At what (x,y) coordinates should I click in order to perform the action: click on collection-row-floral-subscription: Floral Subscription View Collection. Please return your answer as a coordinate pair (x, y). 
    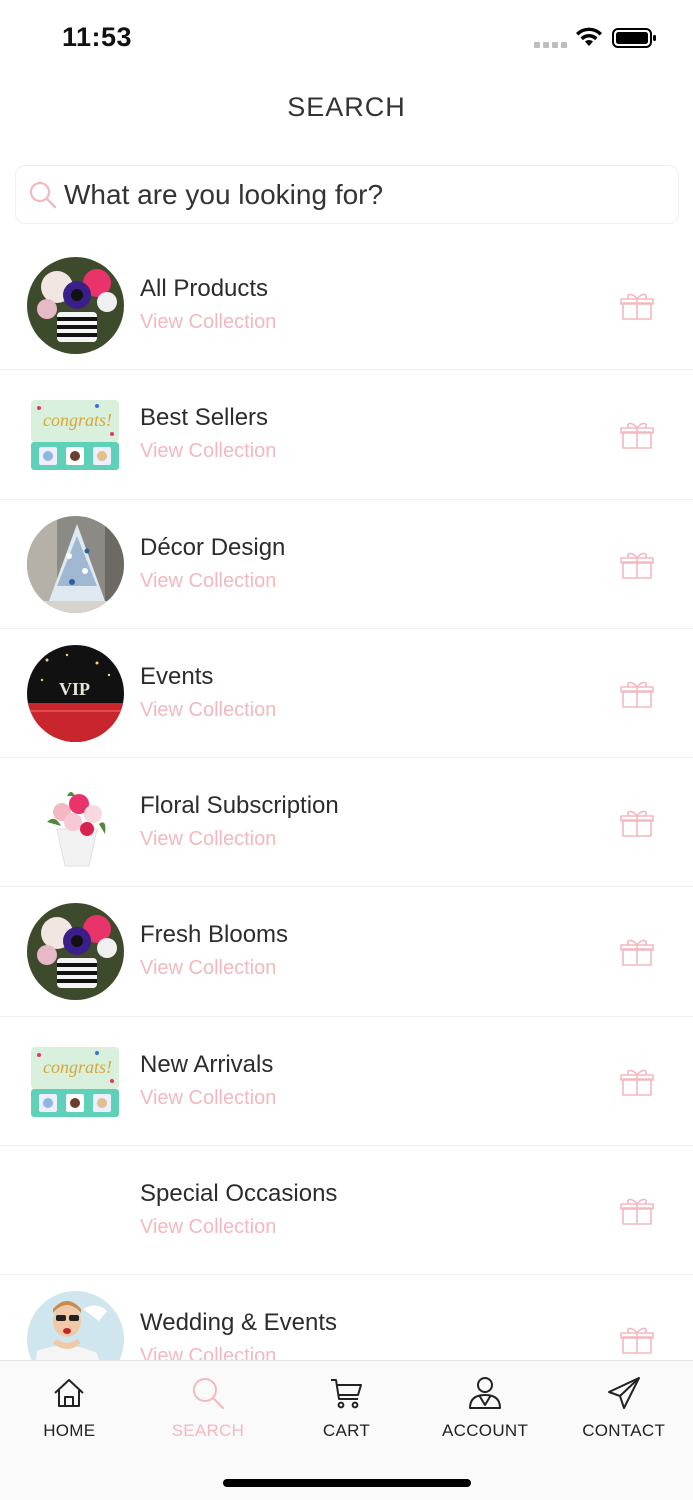
    Looking at the image, I should click on (346, 823).